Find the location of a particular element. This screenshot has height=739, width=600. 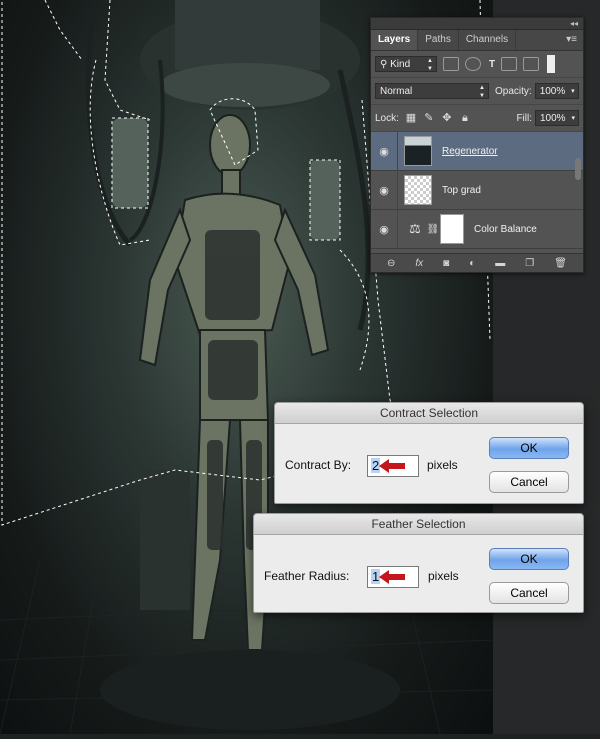

layer-name: Regenerator is located at coordinates (470, 151).